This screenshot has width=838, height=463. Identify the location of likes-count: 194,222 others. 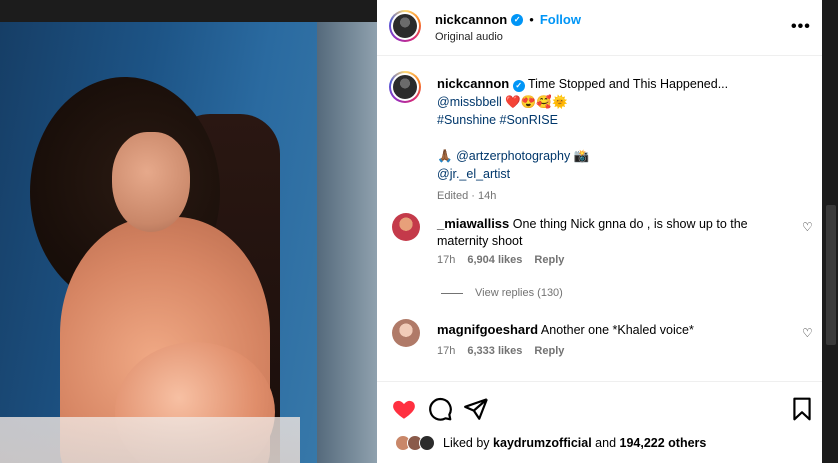
(663, 443).